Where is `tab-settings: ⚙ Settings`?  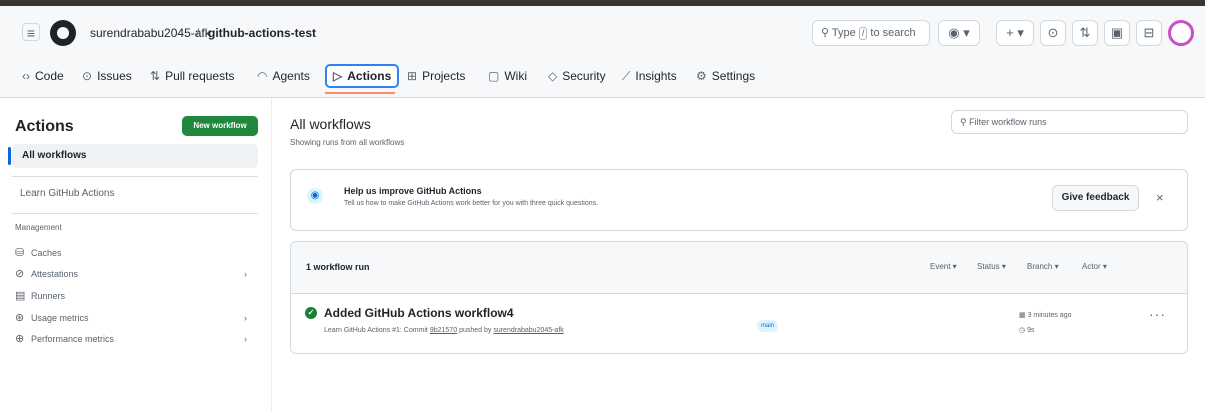 tab-settings: ⚙ Settings is located at coordinates (725, 76).